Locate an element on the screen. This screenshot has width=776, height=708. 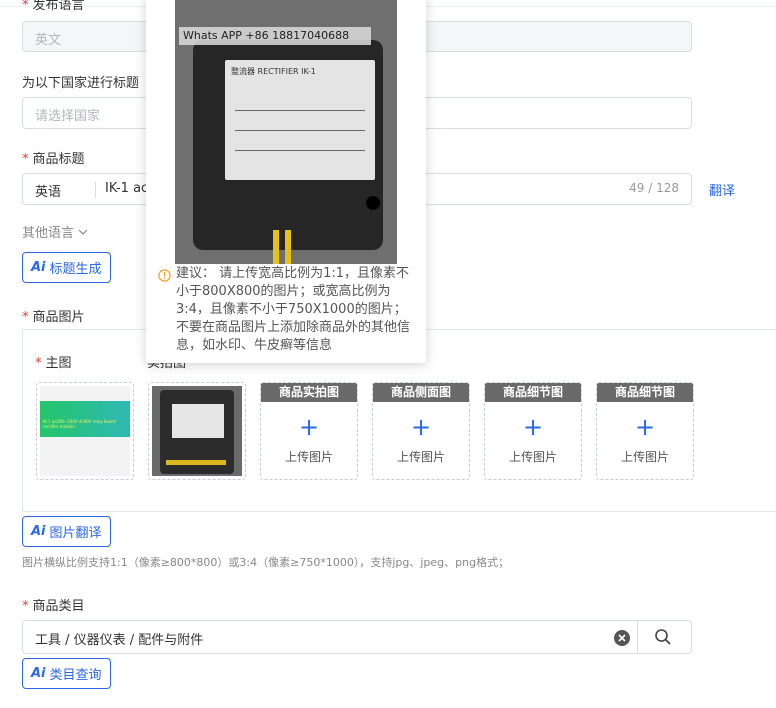
upload-slot-detail-2: 商品细节图 + 上传图片 is located at coordinates (645, 431).